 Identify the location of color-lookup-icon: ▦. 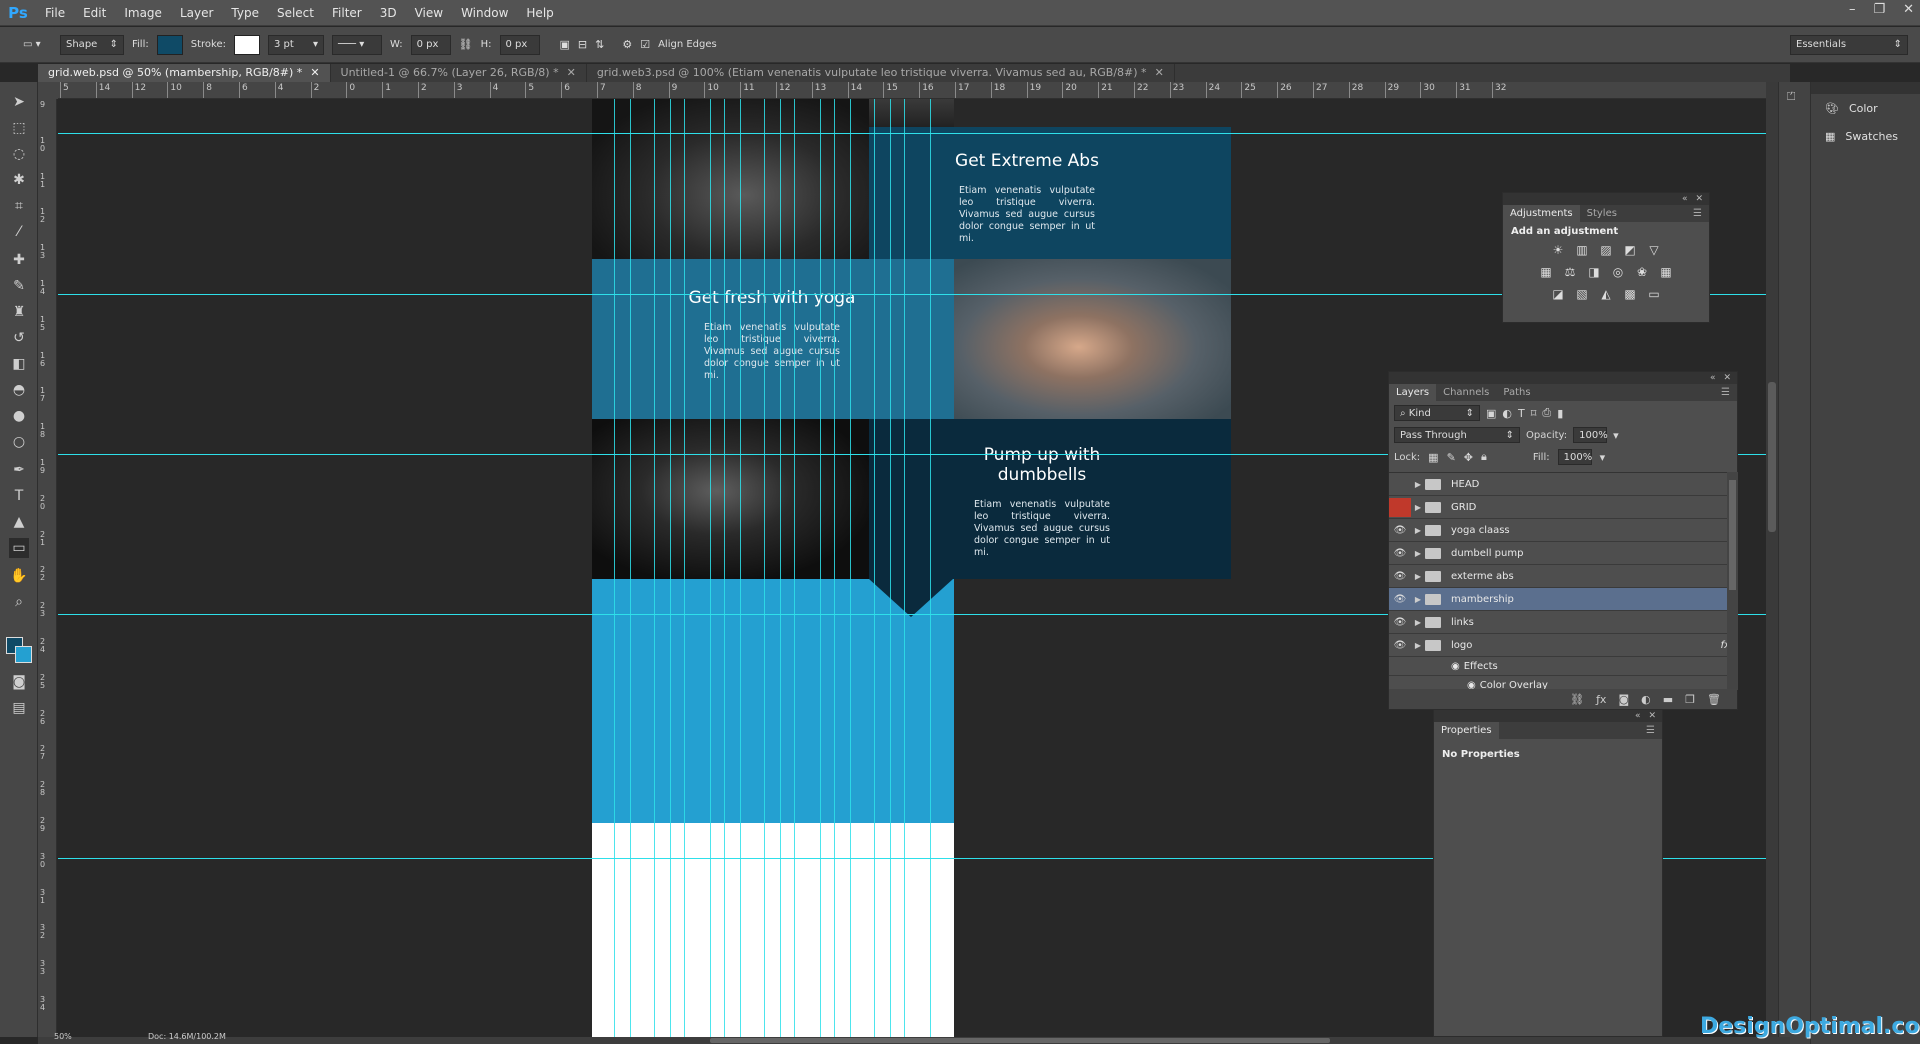
(1666, 272).